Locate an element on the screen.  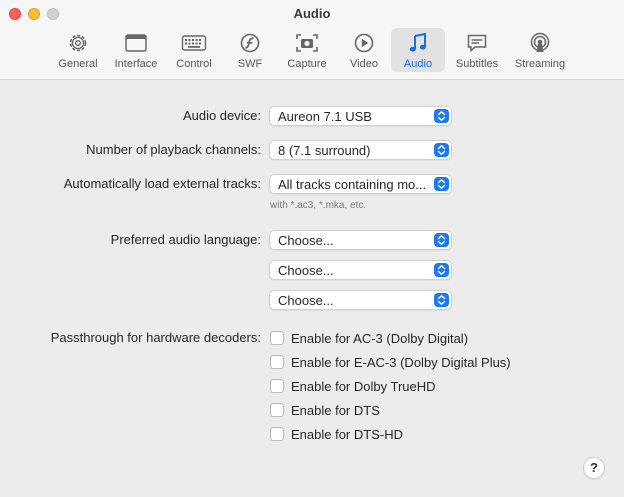
tab-interface: Interface is located at coordinates (136, 50).